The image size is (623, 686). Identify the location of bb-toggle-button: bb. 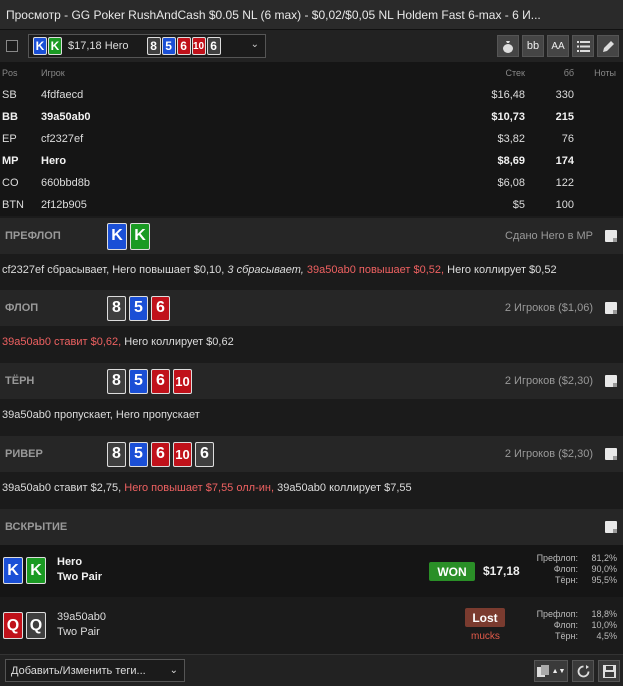
(533, 46).